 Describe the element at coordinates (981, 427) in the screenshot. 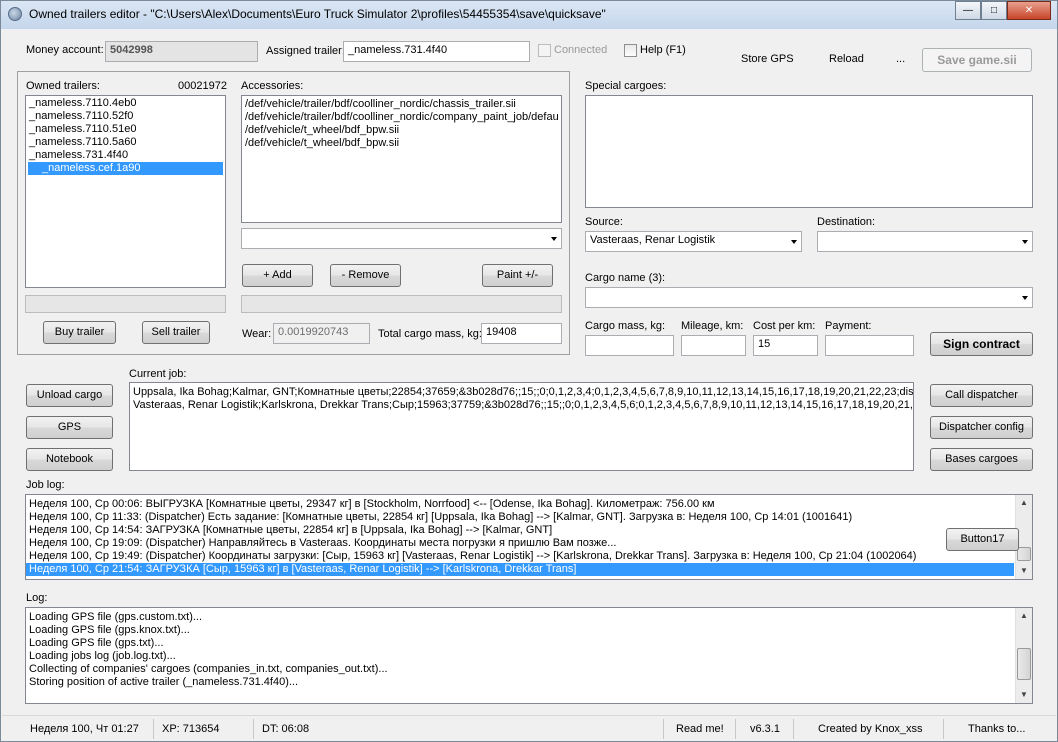

I see `dispatcher-config-button: Dispatcher config` at that location.